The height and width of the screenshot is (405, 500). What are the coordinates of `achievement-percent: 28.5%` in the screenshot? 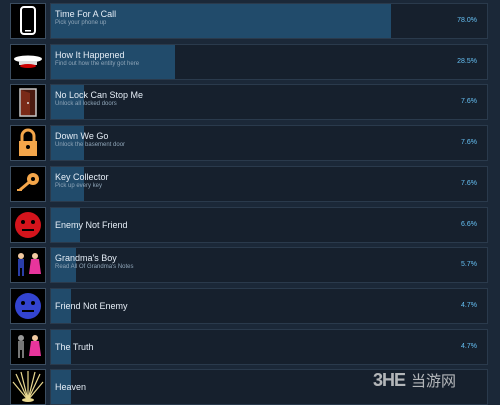 It's located at (467, 61).